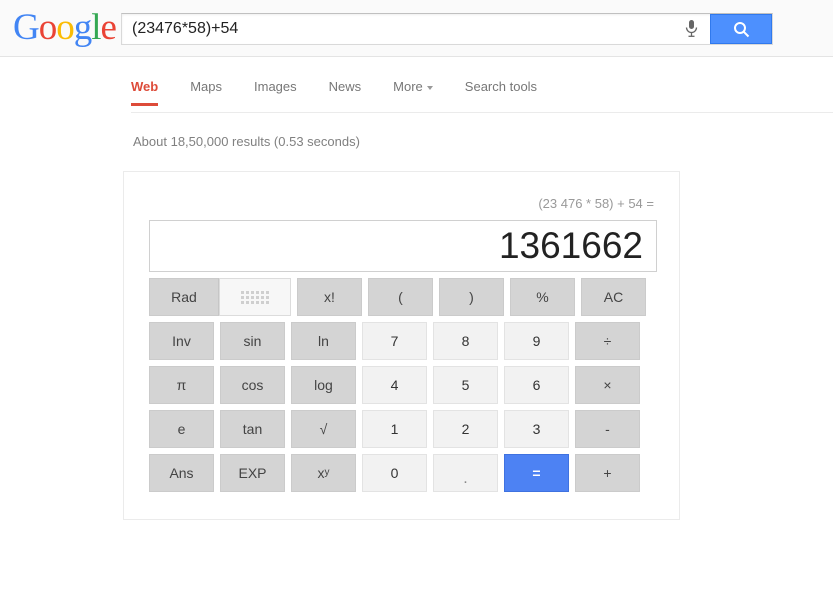 The image size is (833, 607). I want to click on key-close-paren: ), so click(471, 297).